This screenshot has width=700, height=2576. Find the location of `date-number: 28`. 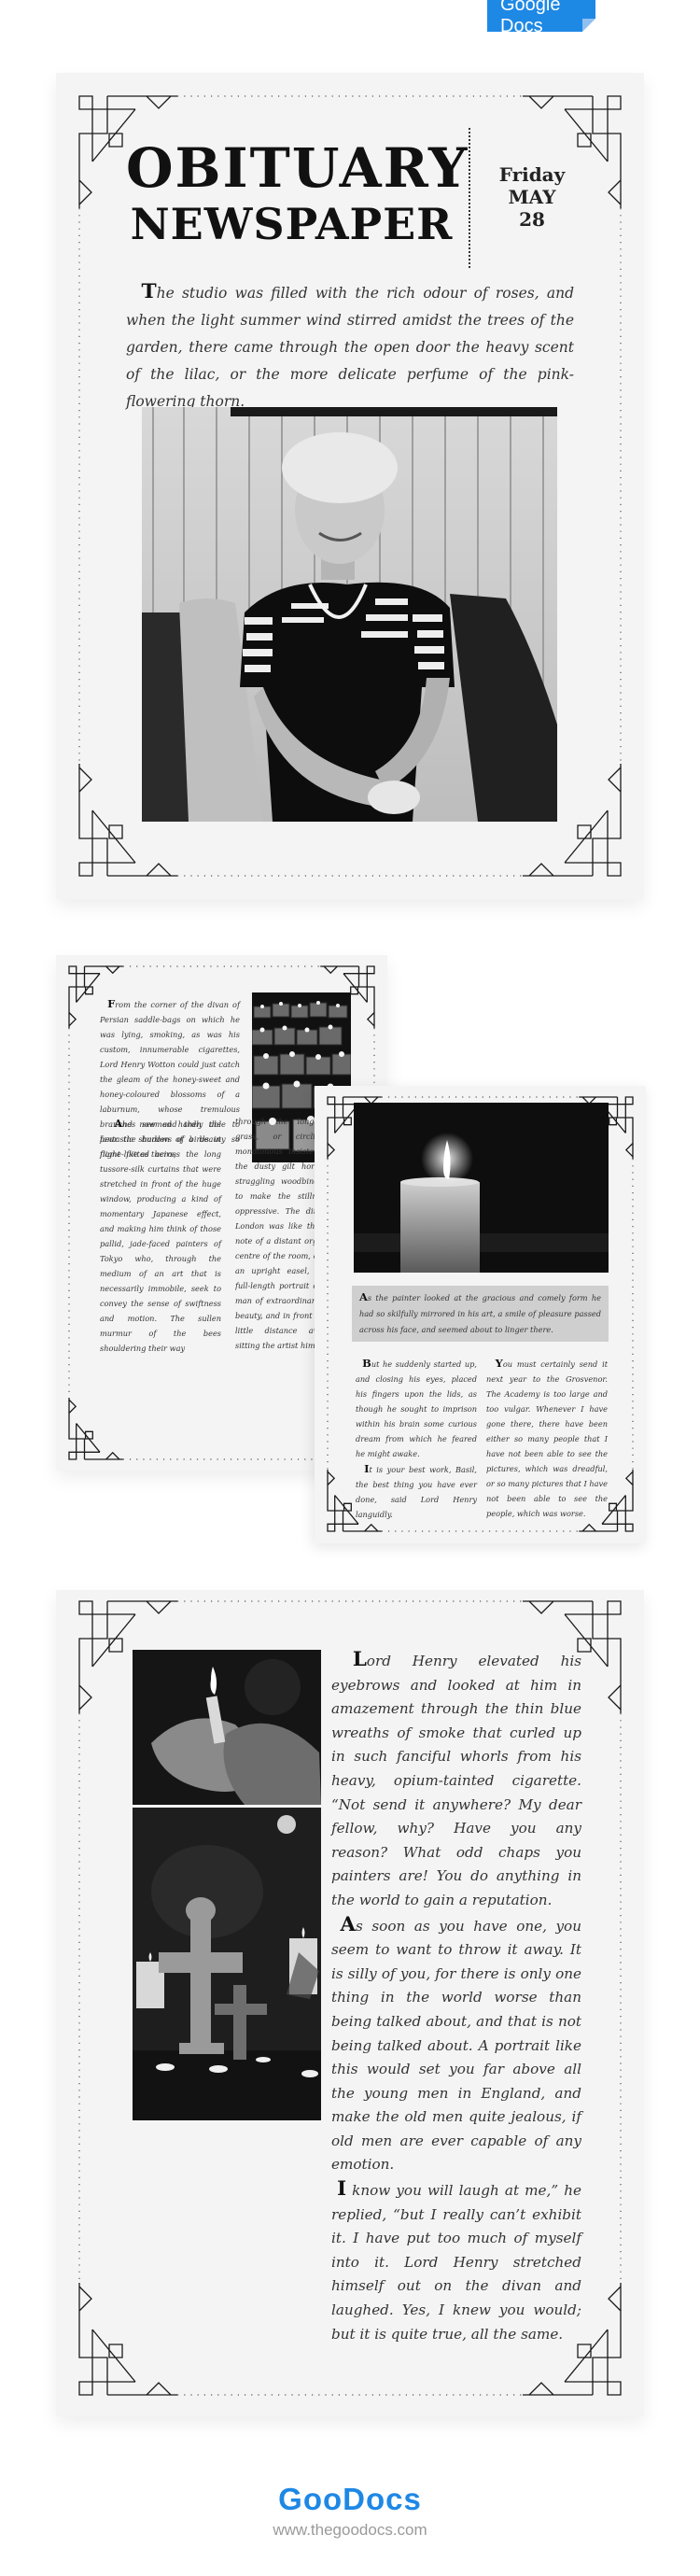

date-number: 28 is located at coordinates (532, 219).